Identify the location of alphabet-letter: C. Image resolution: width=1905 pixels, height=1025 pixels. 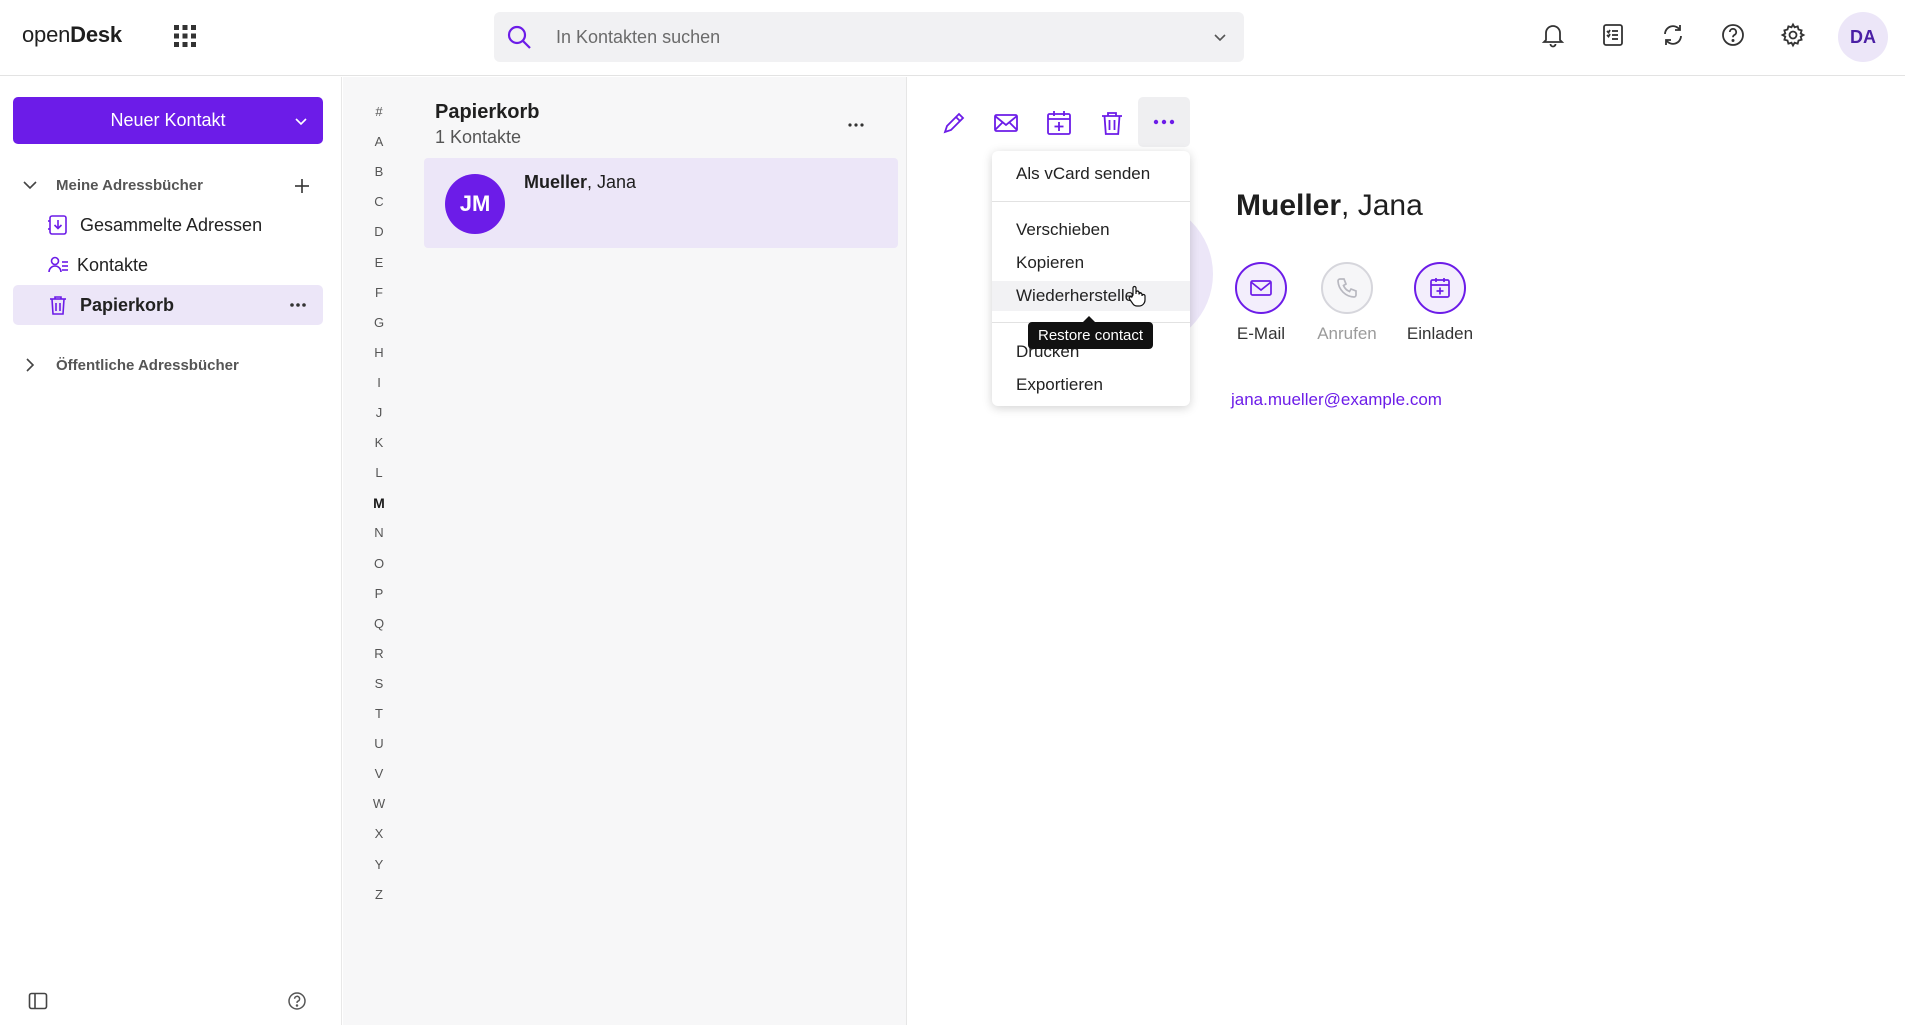
(379, 201).